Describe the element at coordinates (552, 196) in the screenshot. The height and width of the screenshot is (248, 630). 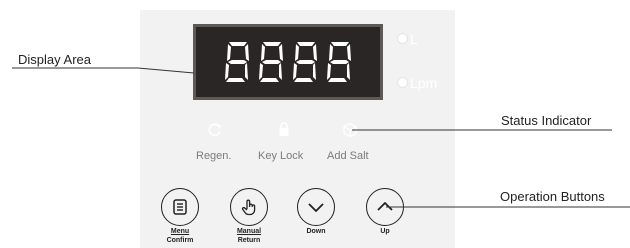
I see `operation-buttons-callout: Operation Buttons` at that location.